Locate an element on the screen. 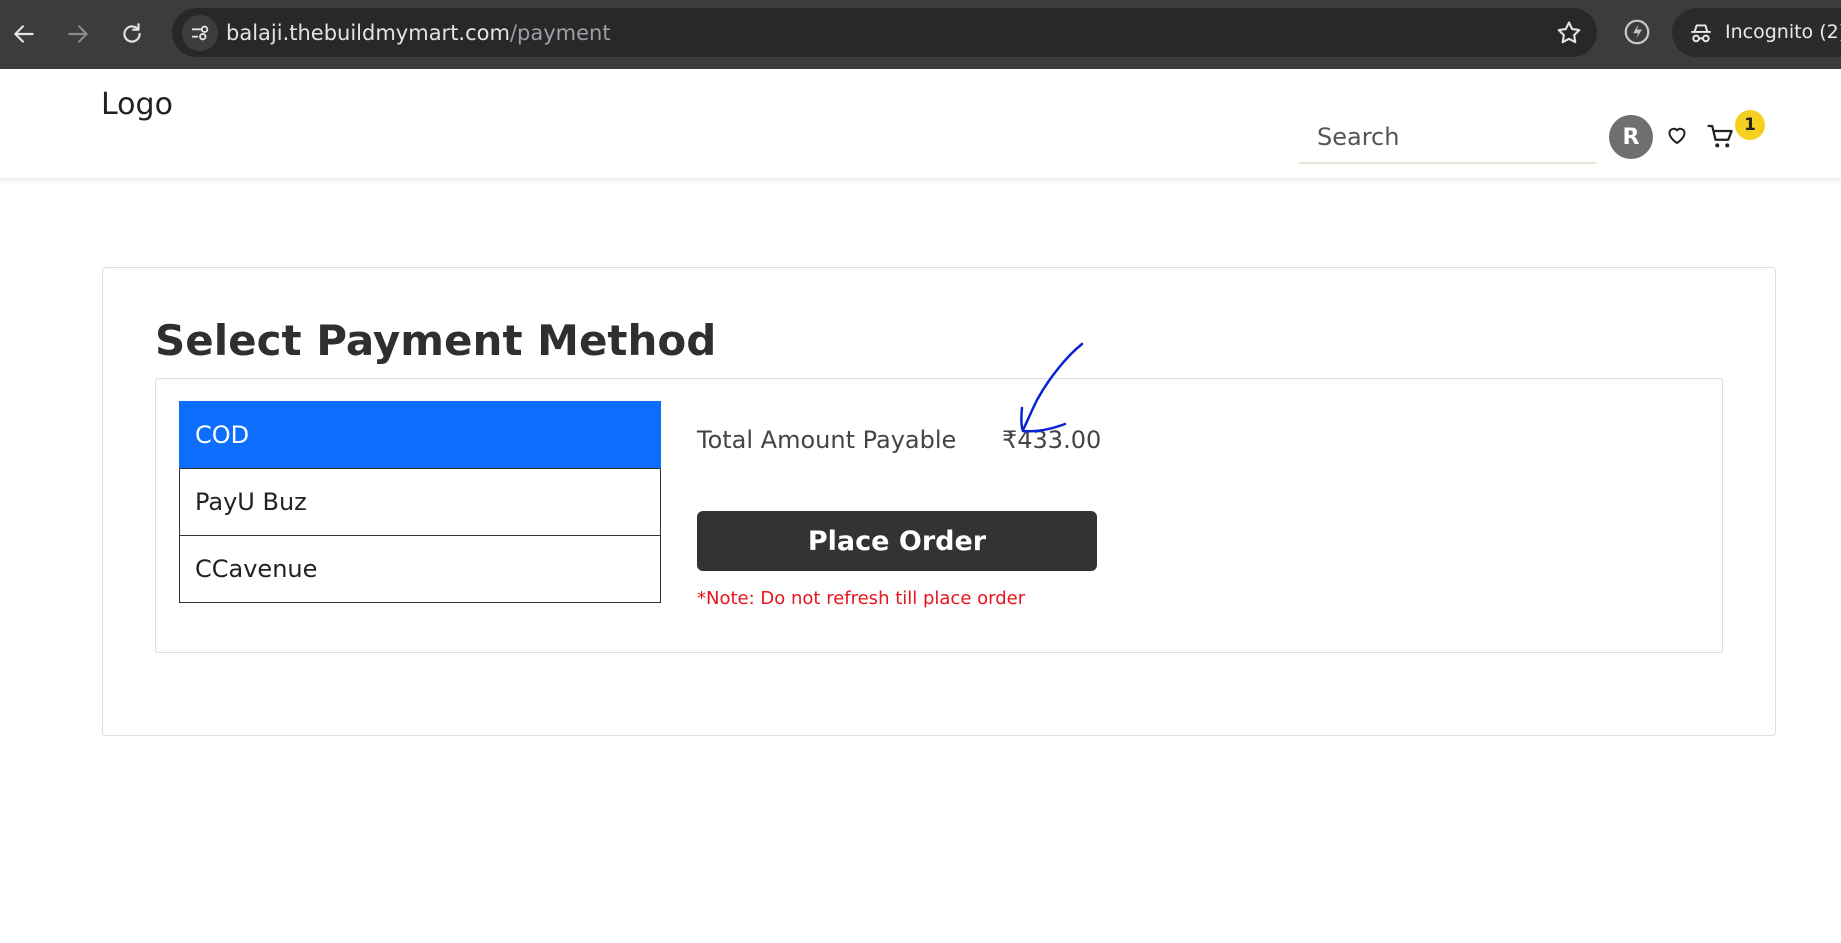  back-button is located at coordinates (24, 34).